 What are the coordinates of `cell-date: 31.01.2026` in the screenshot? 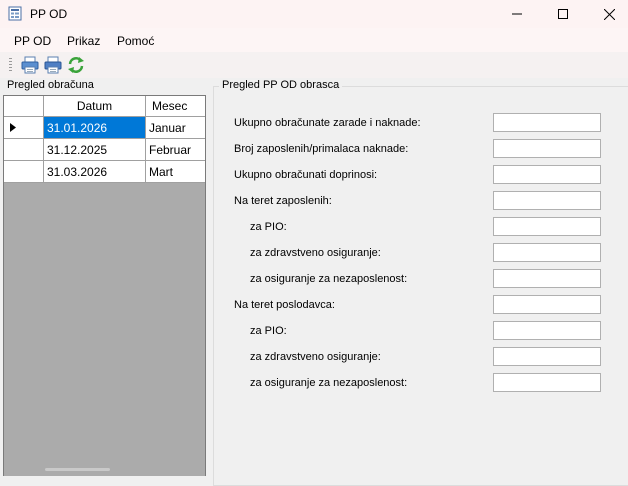 It's located at (95, 128).